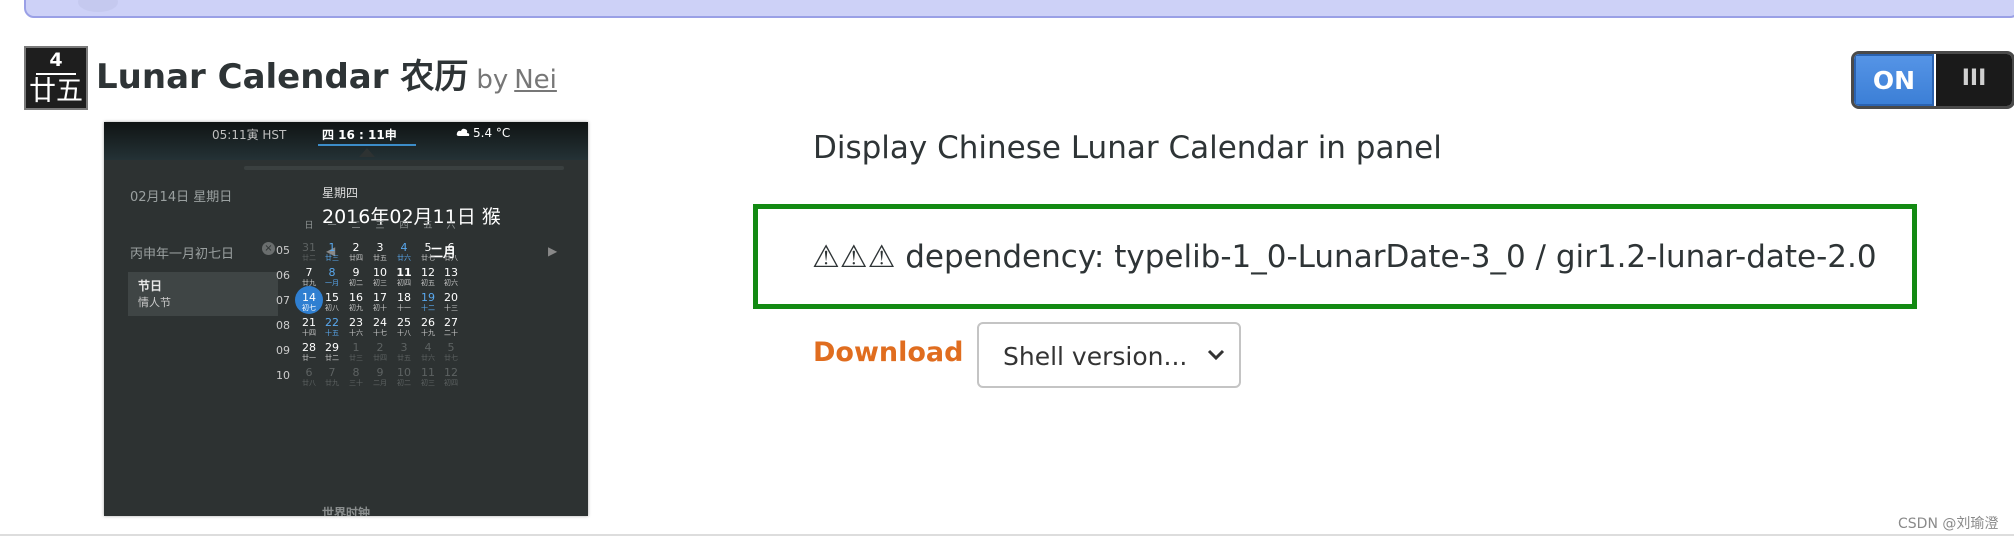  I want to click on extension-title: Lunar Calendar 农历, so click(282, 77).